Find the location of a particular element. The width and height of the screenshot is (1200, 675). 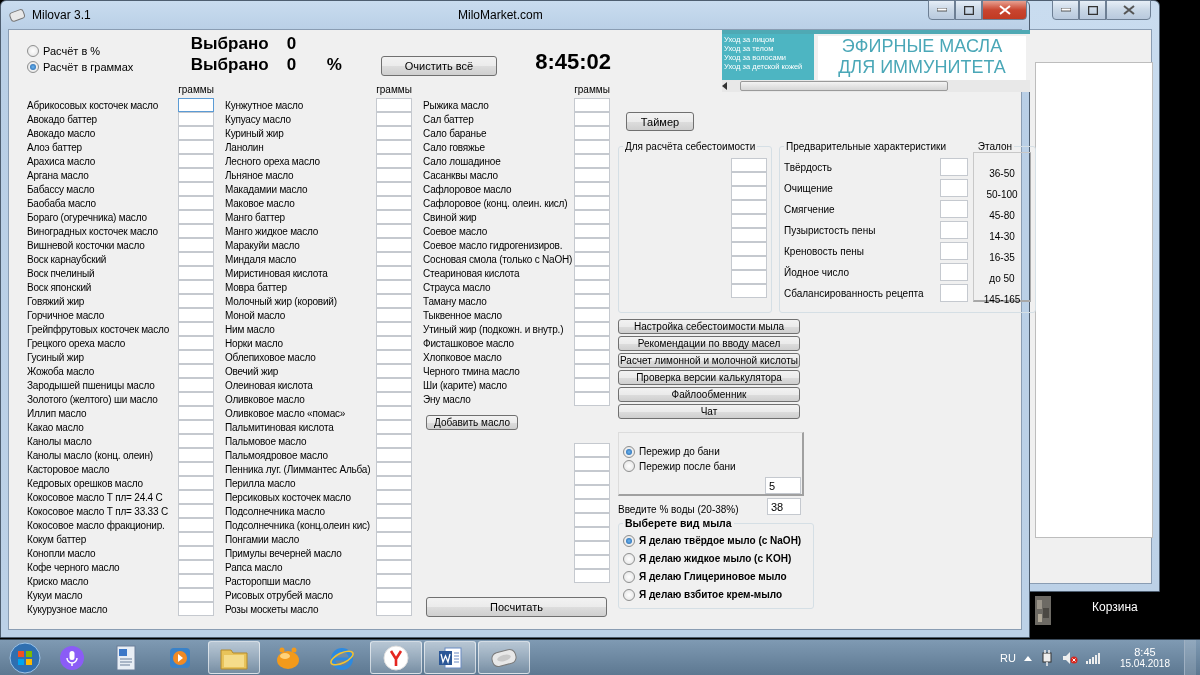

radio-button: Расчёт в граммах is located at coordinates (80, 67).